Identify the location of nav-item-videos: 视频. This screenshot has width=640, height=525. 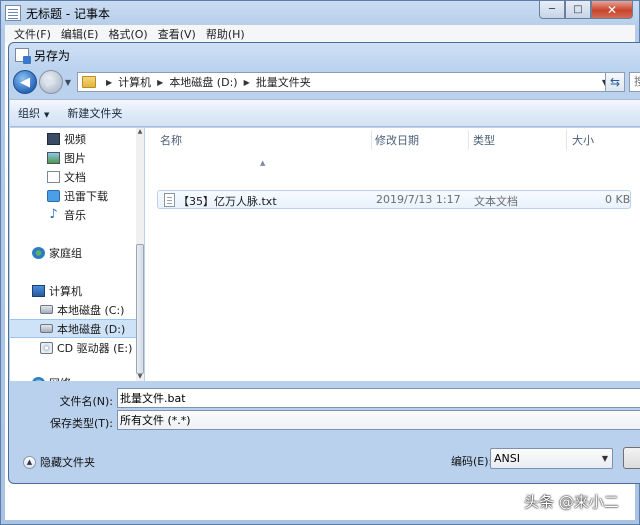
(77, 138).